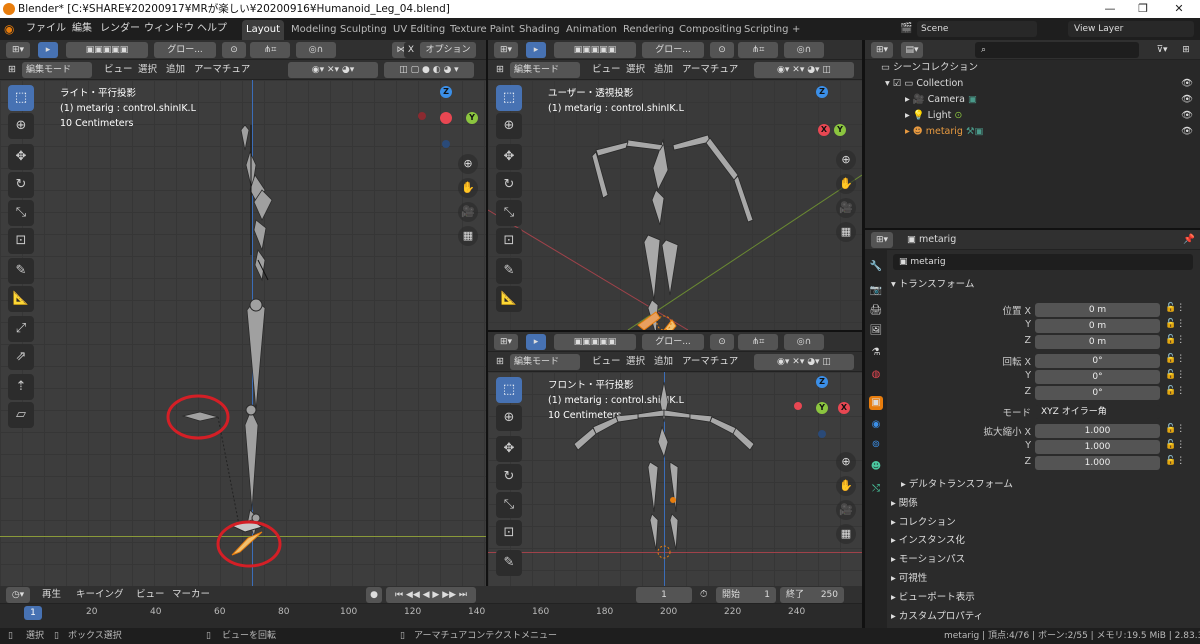  Describe the element at coordinates (710, 30) in the screenshot. I see `tab-compositing: Compositing` at that location.